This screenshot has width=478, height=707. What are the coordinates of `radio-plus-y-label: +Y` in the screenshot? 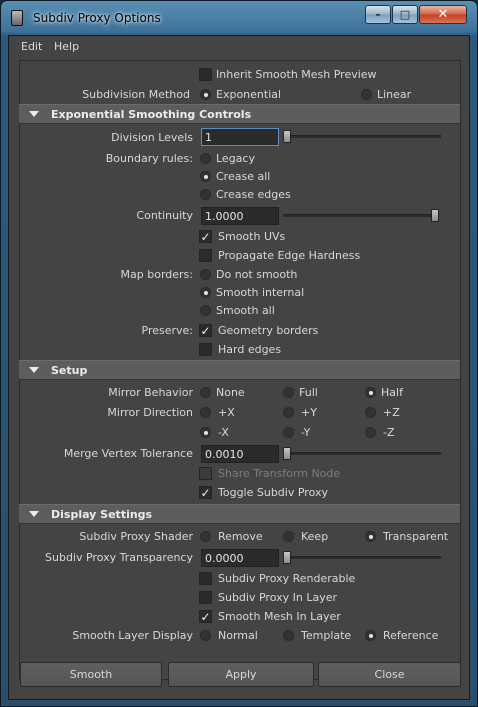 It's located at (309, 412).